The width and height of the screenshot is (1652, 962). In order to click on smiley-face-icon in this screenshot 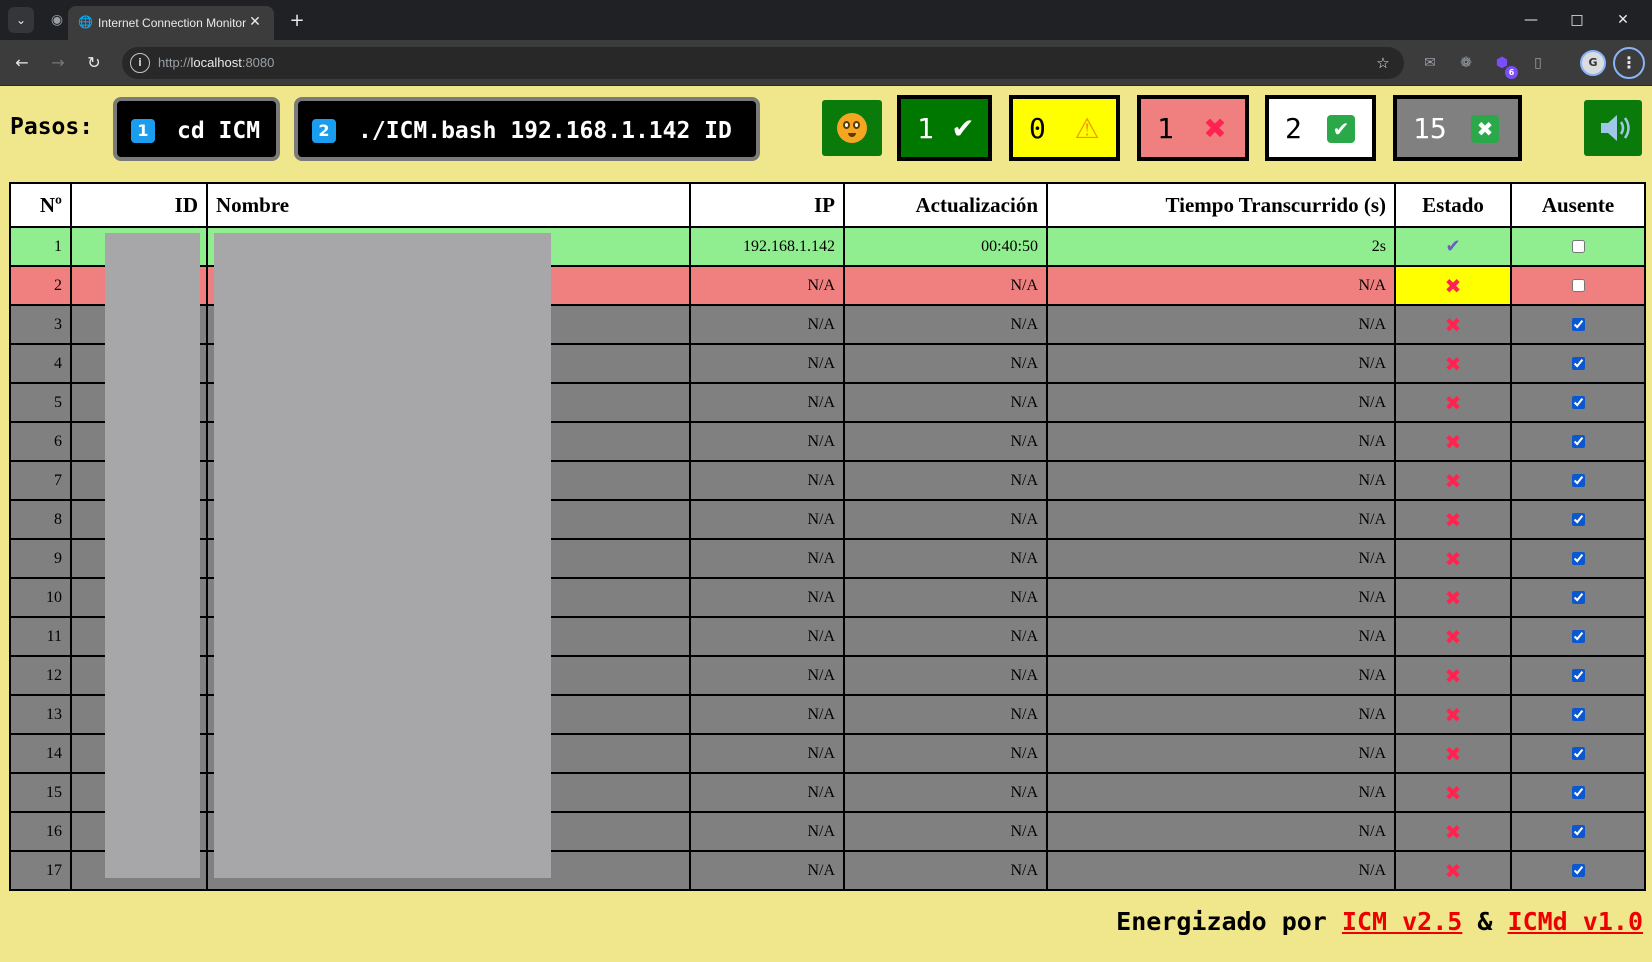, I will do `click(852, 128)`.